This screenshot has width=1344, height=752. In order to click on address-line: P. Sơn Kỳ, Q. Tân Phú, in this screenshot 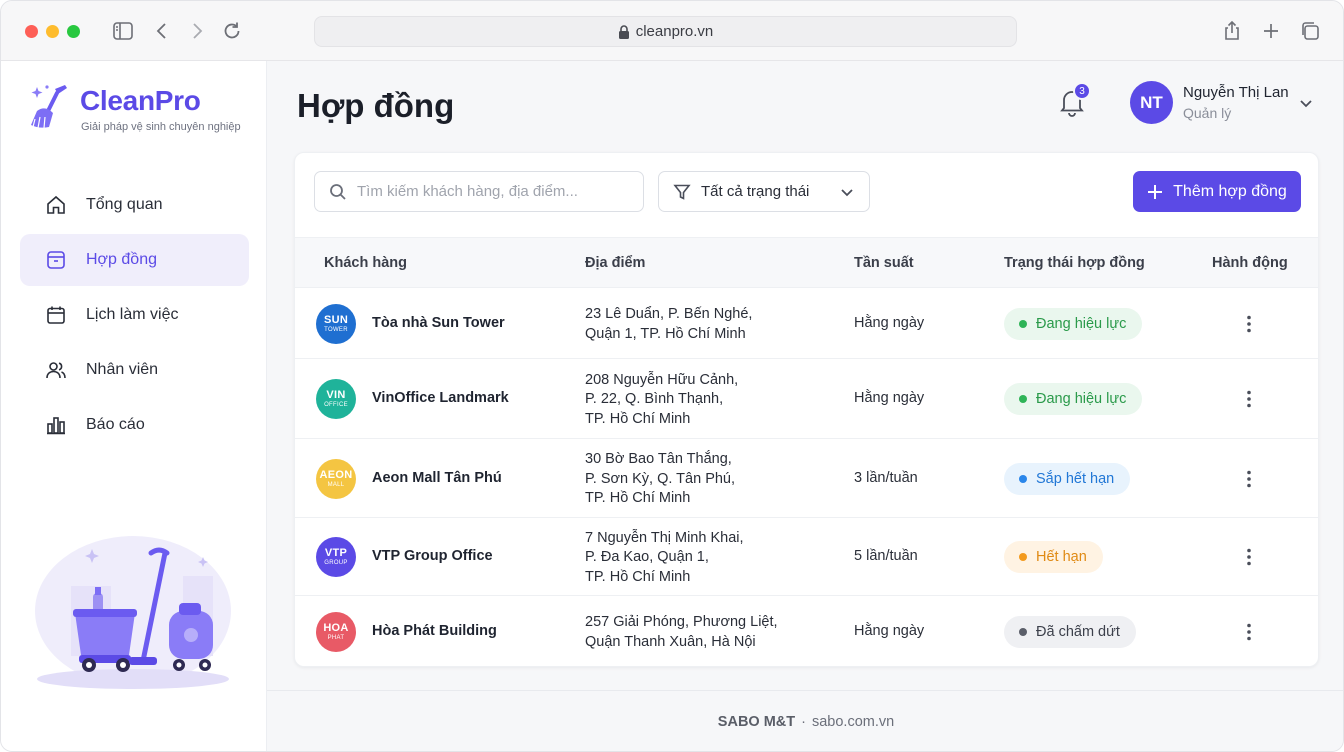, I will do `click(660, 478)`.